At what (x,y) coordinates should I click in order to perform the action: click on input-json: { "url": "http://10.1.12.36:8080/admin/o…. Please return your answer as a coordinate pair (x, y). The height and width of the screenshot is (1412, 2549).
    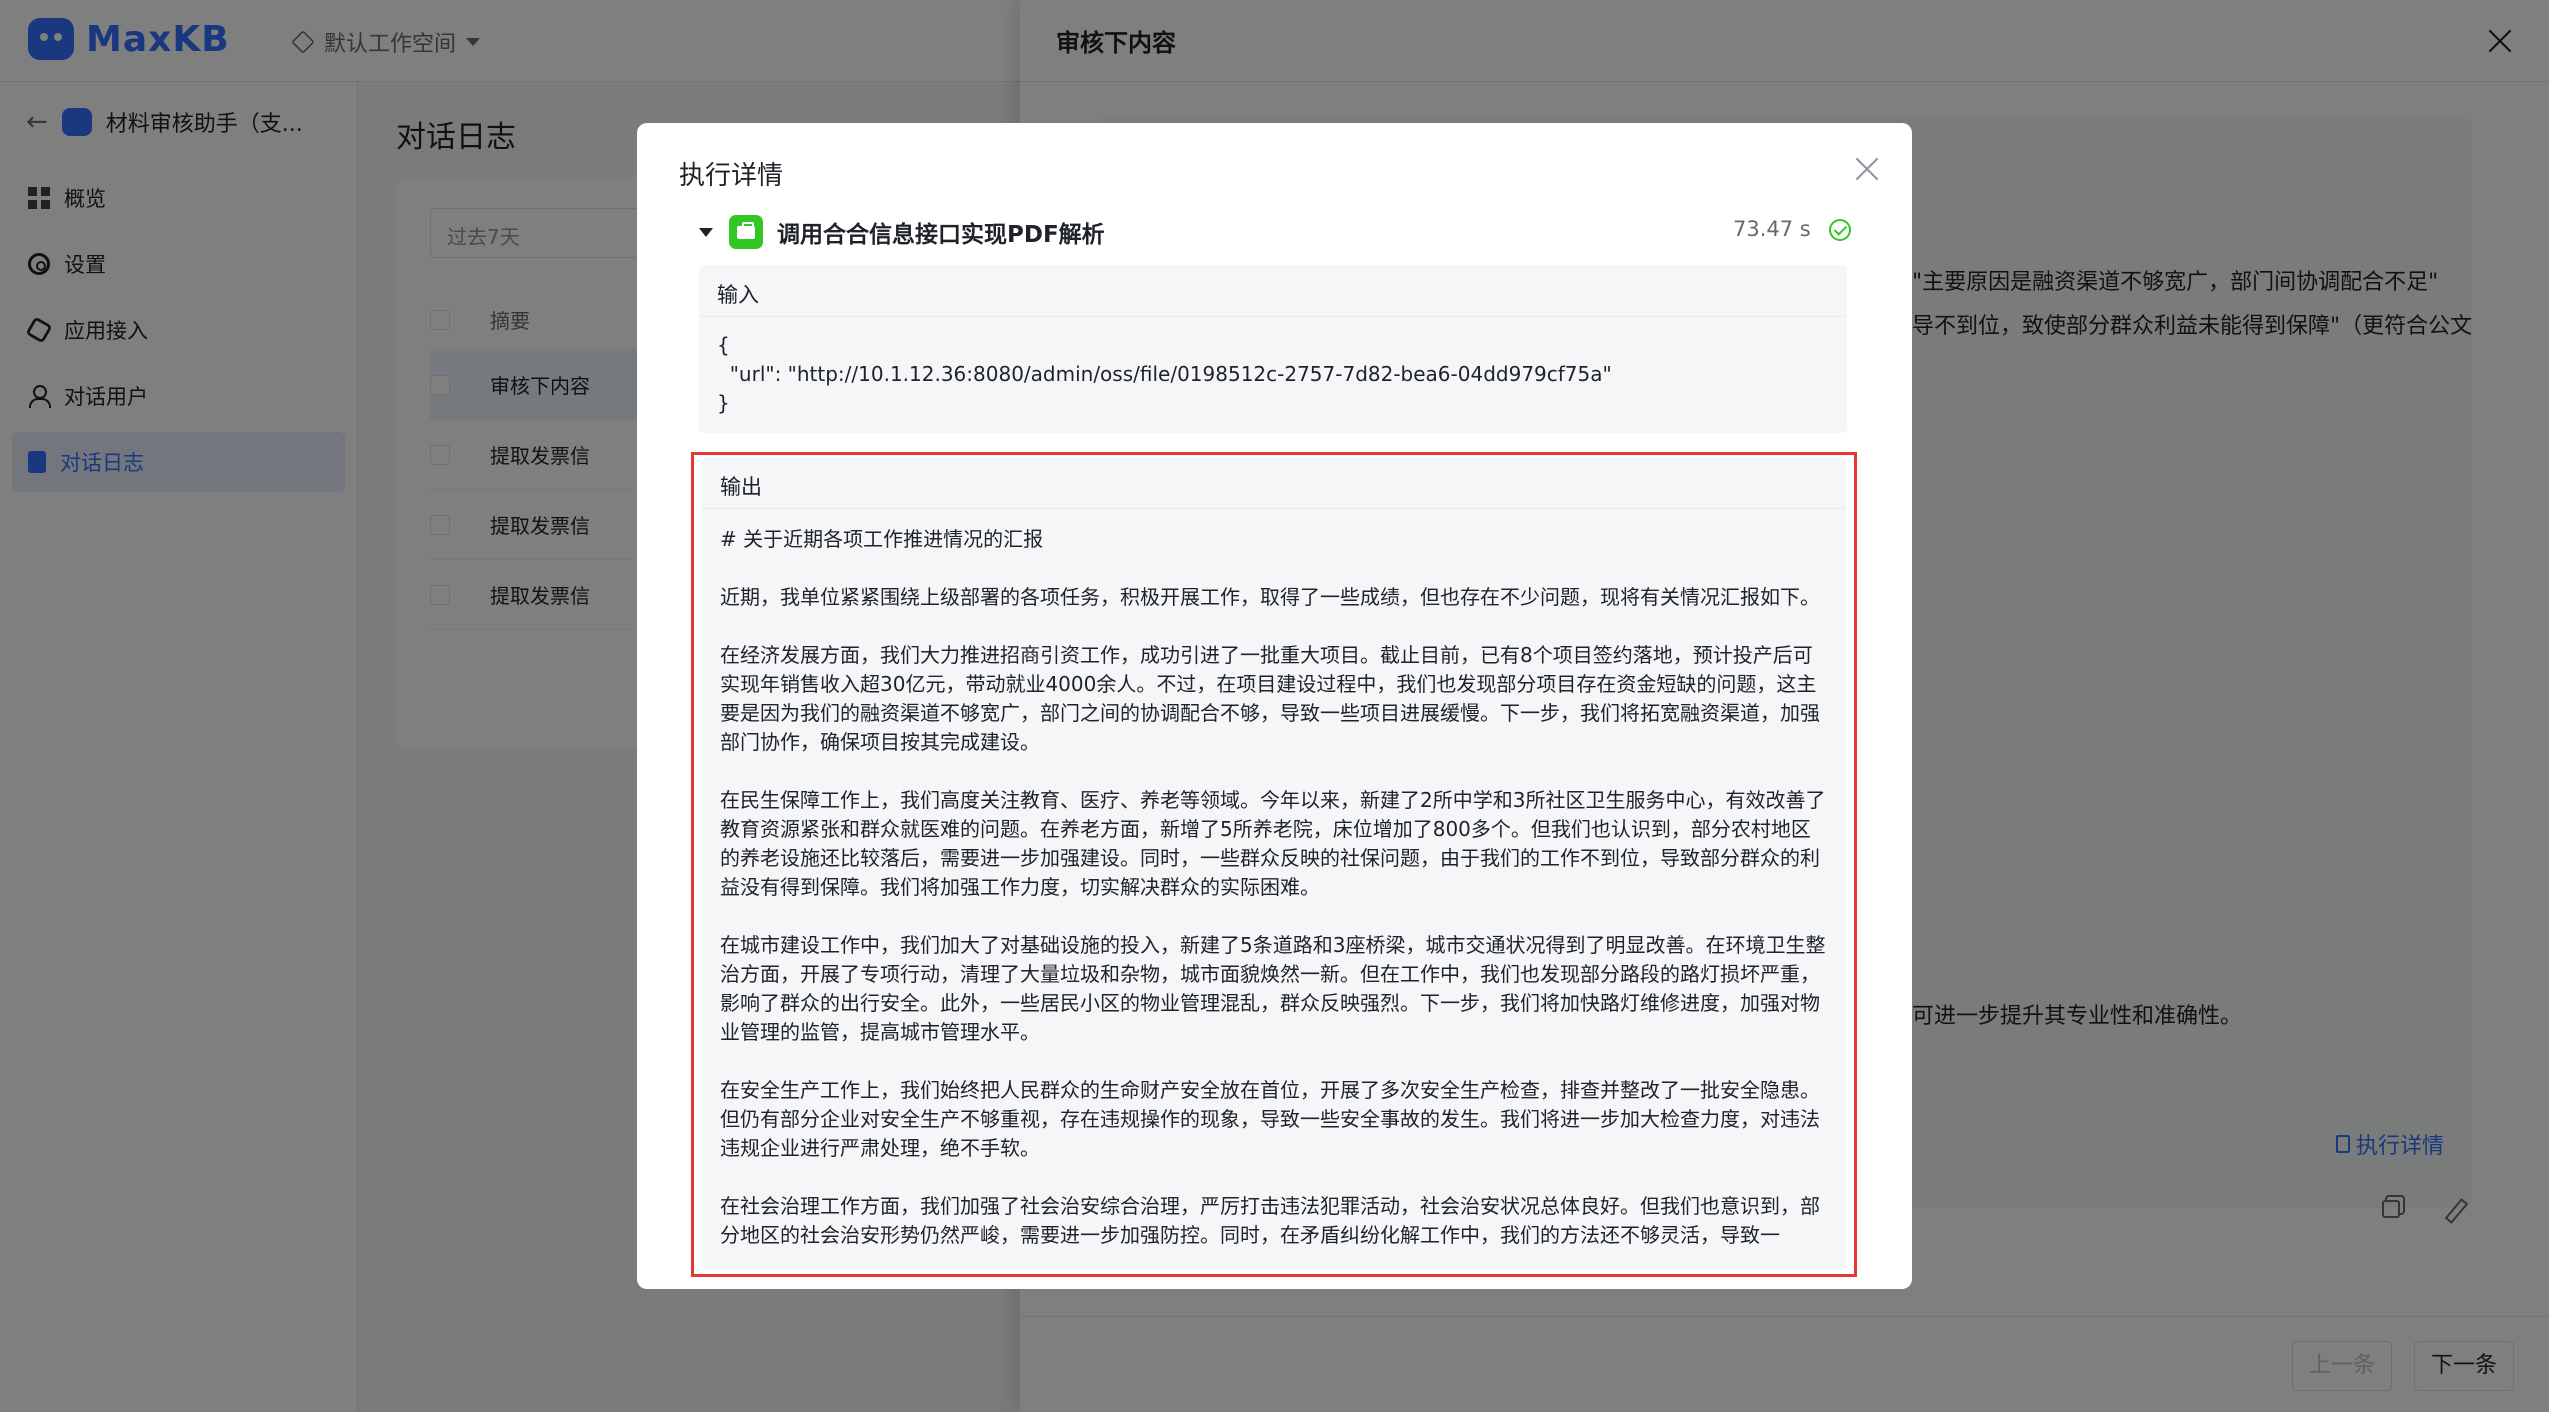
    Looking at the image, I should click on (1164, 374).